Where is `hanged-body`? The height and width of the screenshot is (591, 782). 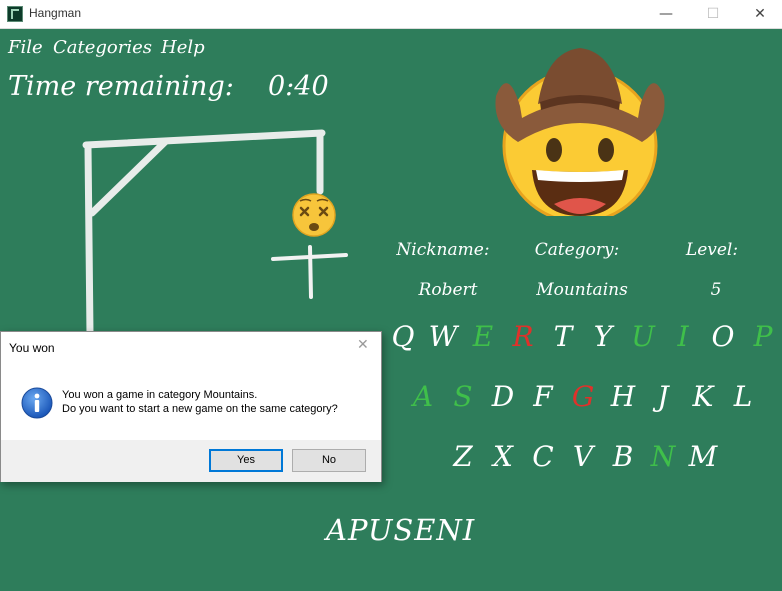 hanged-body is located at coordinates (310, 272).